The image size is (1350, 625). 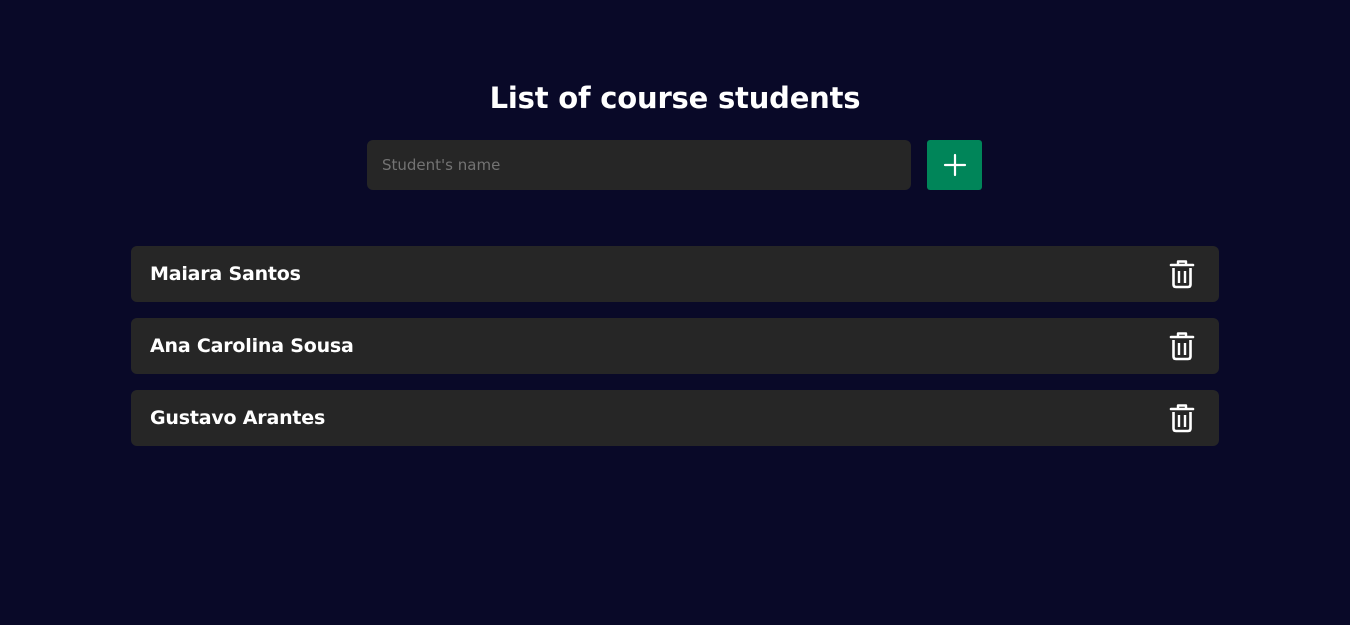 I want to click on list-item: Gustavo Arantes, so click(x=675, y=418).